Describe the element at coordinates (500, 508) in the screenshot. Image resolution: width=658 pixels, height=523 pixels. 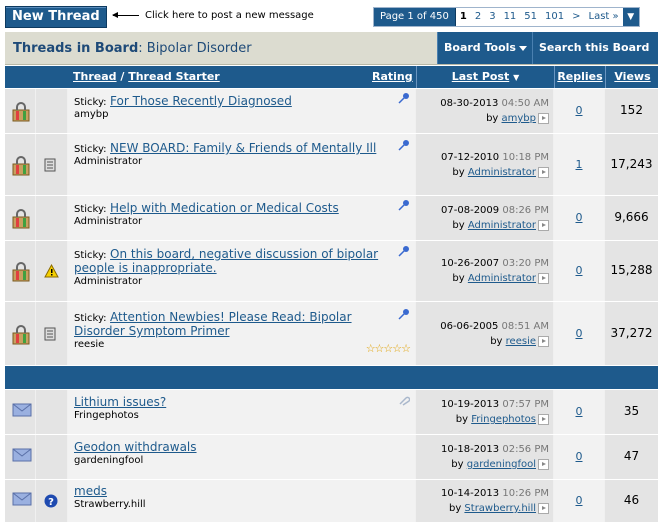
I see `last-poster-link: Strawberry.hill` at that location.